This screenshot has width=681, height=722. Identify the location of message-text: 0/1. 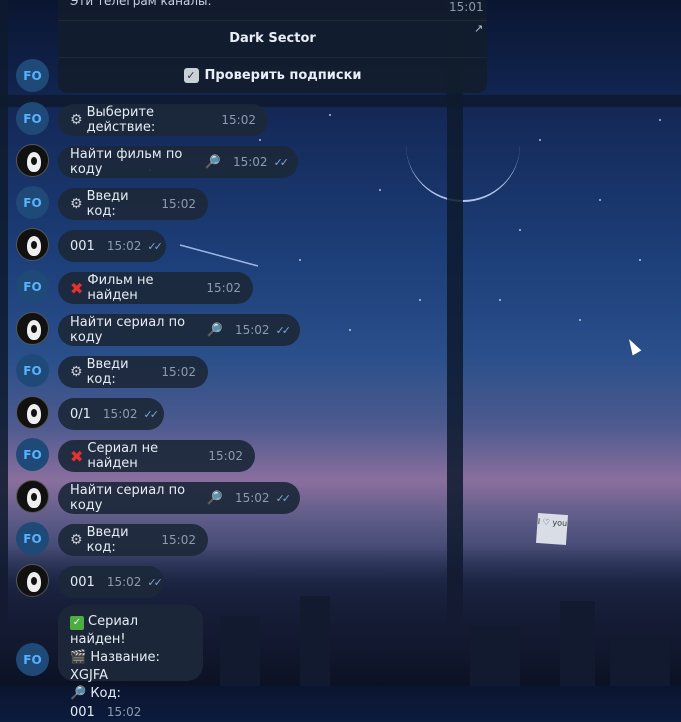
(80, 414).